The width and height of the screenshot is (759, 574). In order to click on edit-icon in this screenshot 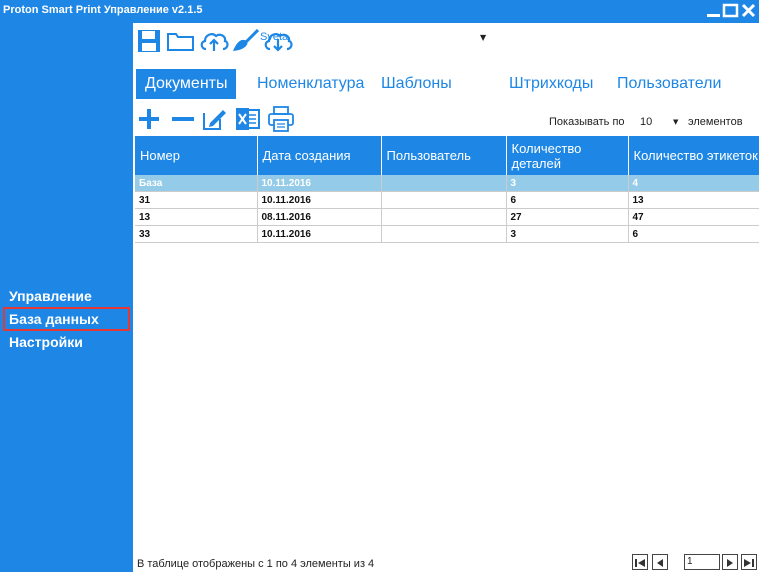, I will do `click(214, 120)`.